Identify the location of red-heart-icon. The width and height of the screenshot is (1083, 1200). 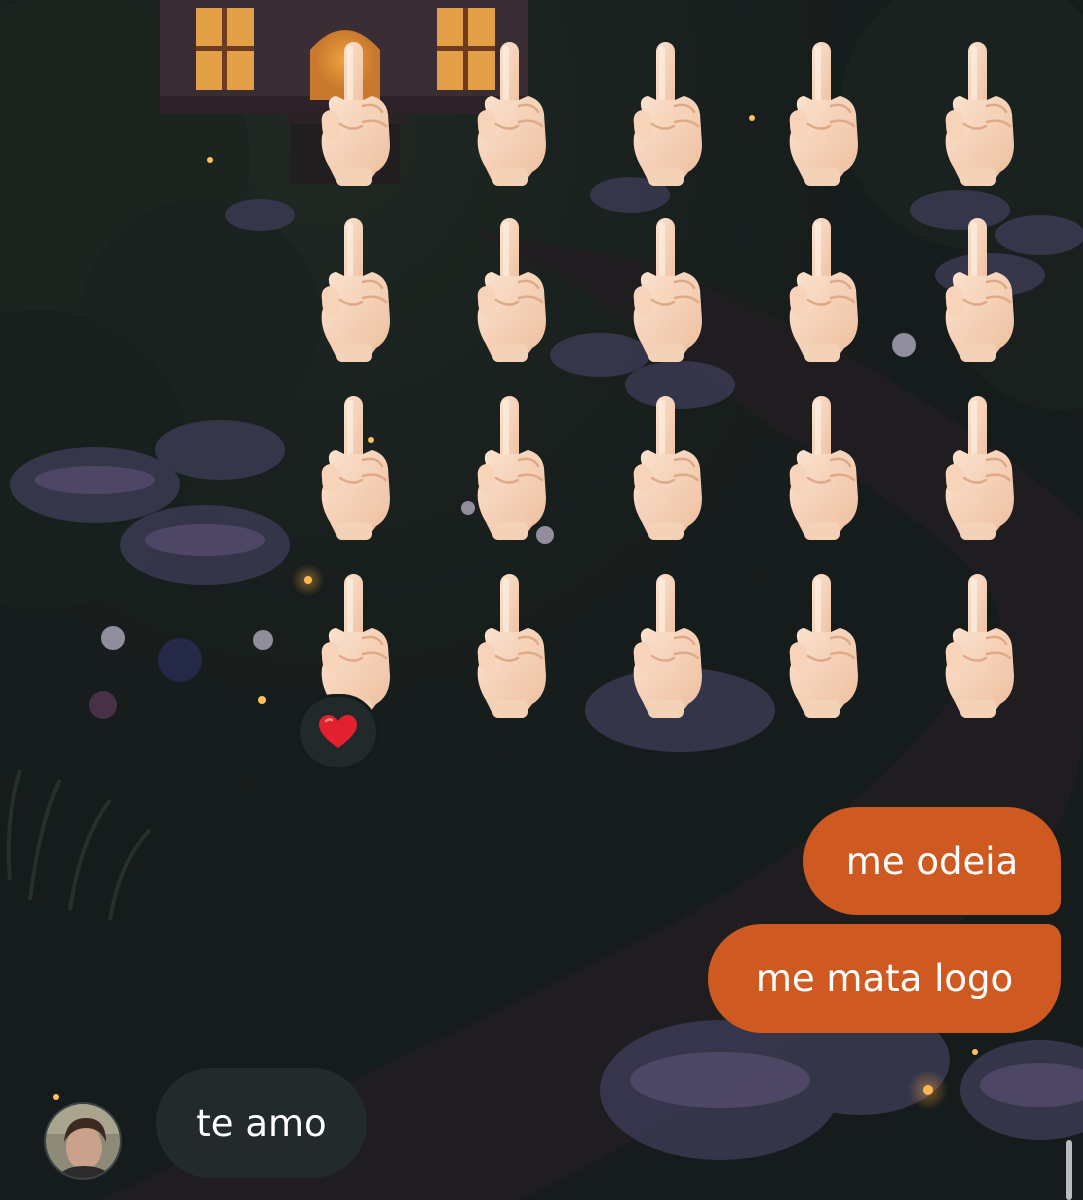
(338, 731).